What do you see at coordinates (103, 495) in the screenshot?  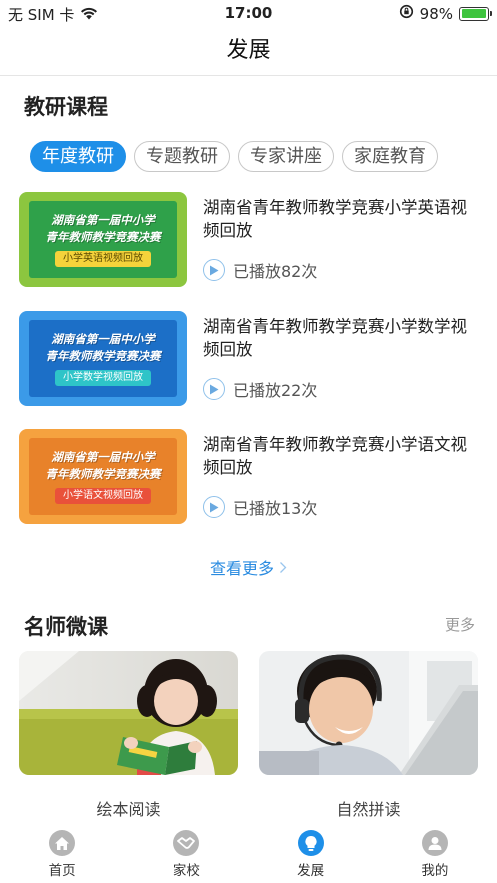 I see `thumbnail-badge: 小学语文视频回放` at bounding box center [103, 495].